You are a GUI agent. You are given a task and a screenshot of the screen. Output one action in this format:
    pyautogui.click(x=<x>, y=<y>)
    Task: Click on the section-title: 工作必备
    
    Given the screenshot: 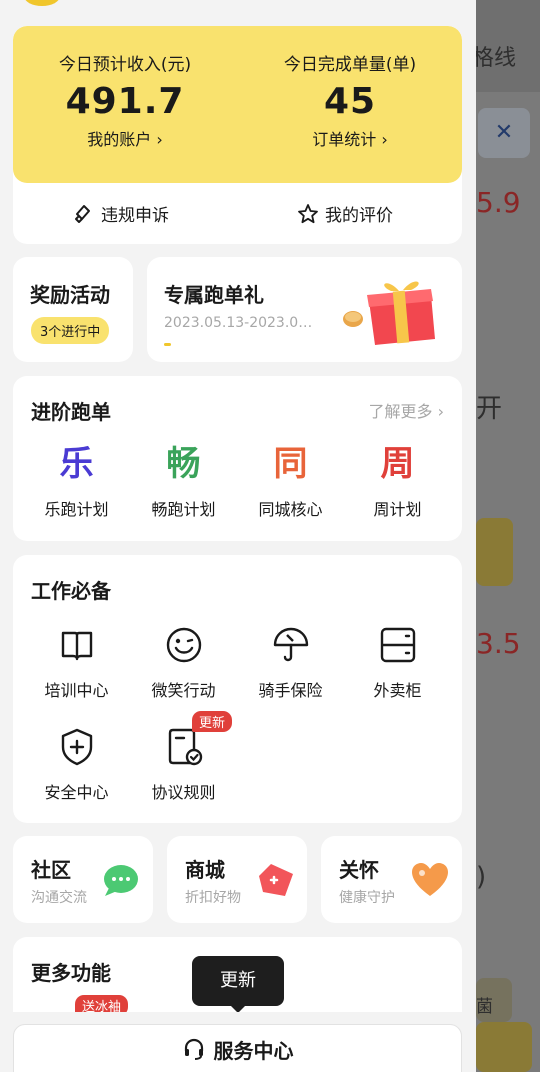 What is the action you would take?
    pyautogui.click(x=71, y=591)
    